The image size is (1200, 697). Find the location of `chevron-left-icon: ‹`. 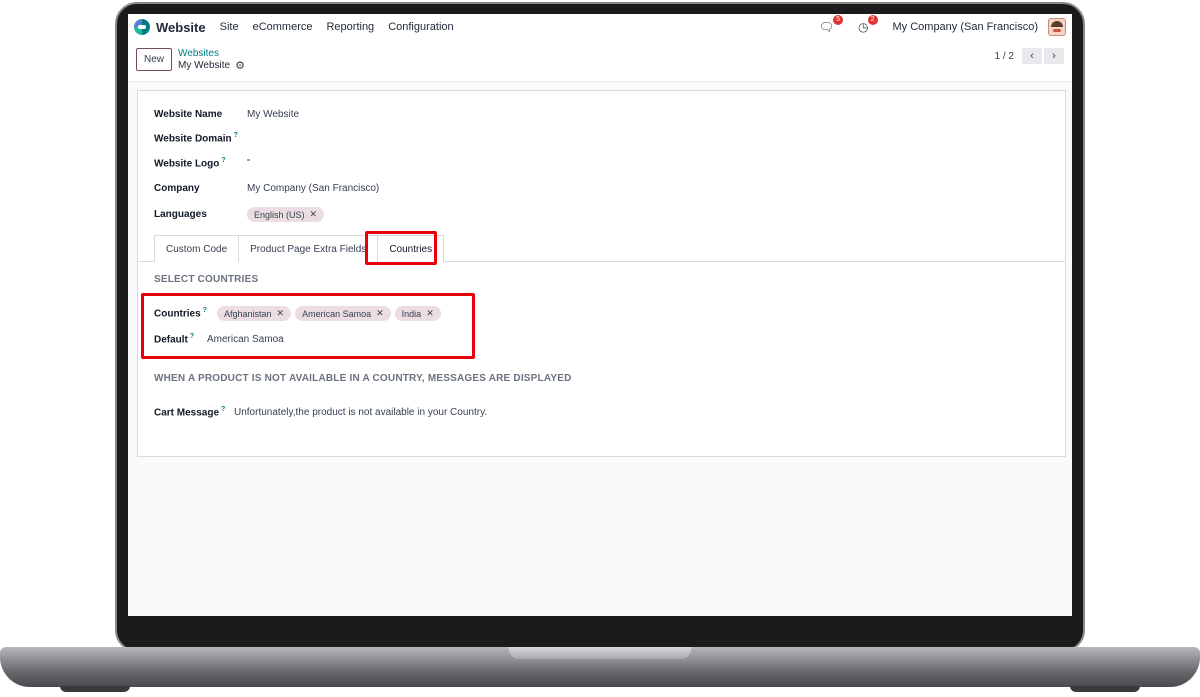

chevron-left-icon: ‹ is located at coordinates (1032, 56).